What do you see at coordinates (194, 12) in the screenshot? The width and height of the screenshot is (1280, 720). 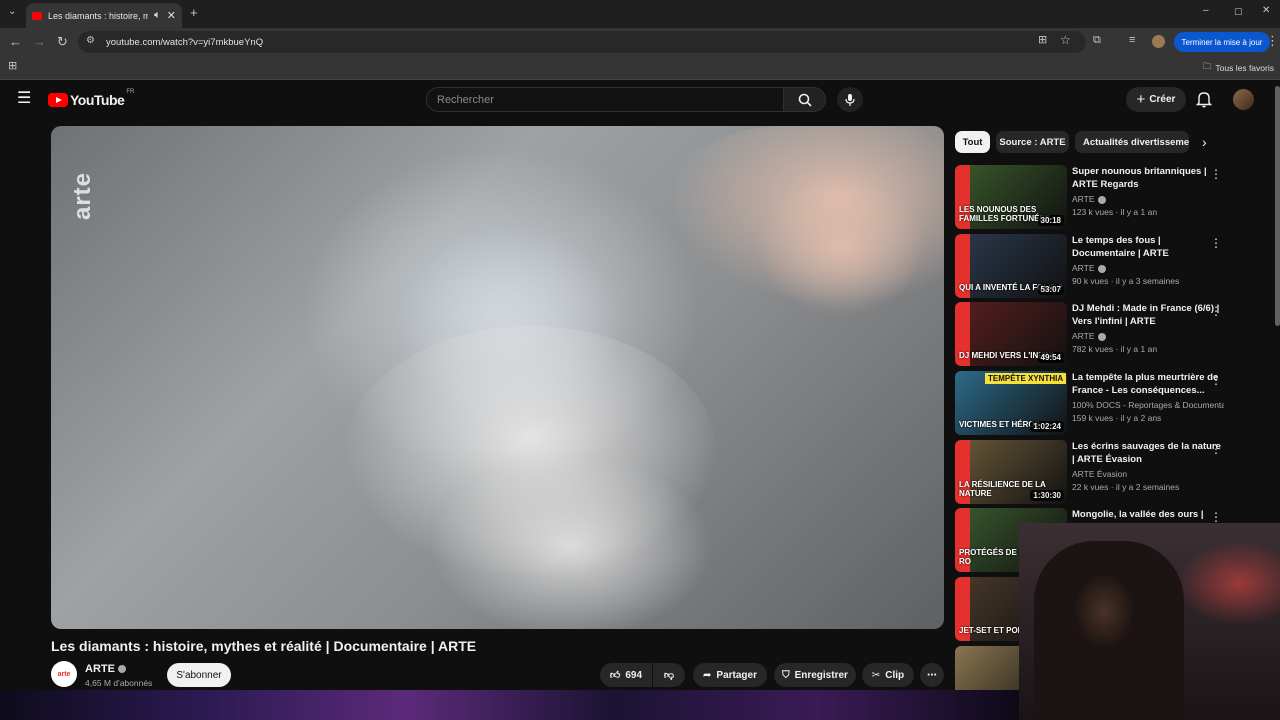 I see `new-tab-icon: +` at bounding box center [194, 12].